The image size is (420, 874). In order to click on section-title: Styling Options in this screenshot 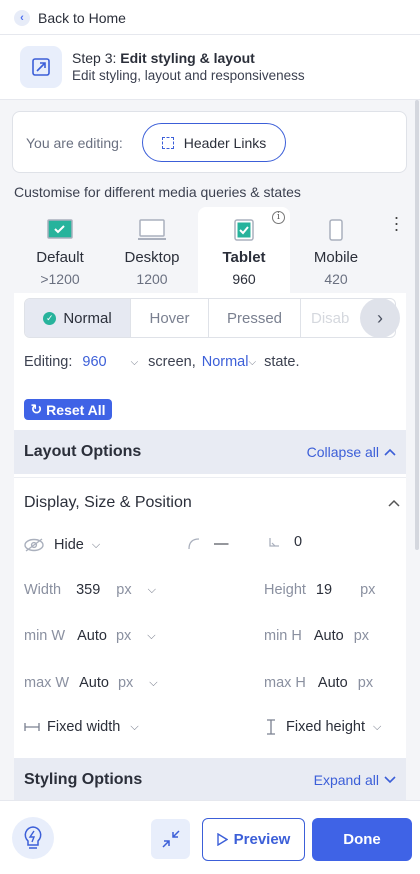, I will do `click(83, 779)`.